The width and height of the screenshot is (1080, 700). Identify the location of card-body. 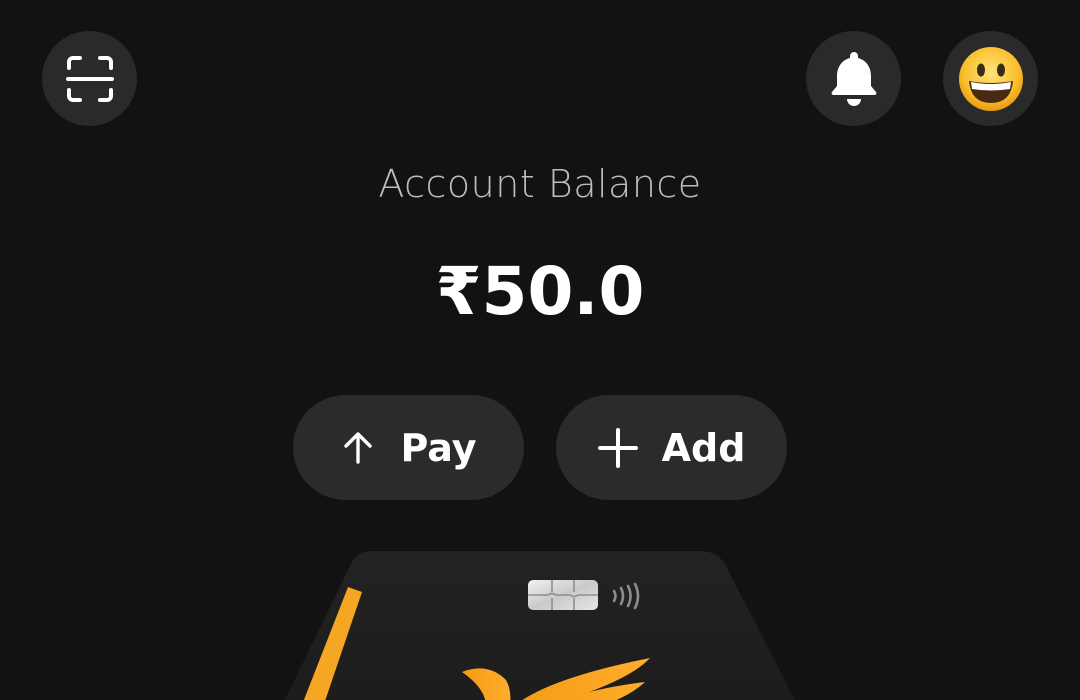
(539, 625).